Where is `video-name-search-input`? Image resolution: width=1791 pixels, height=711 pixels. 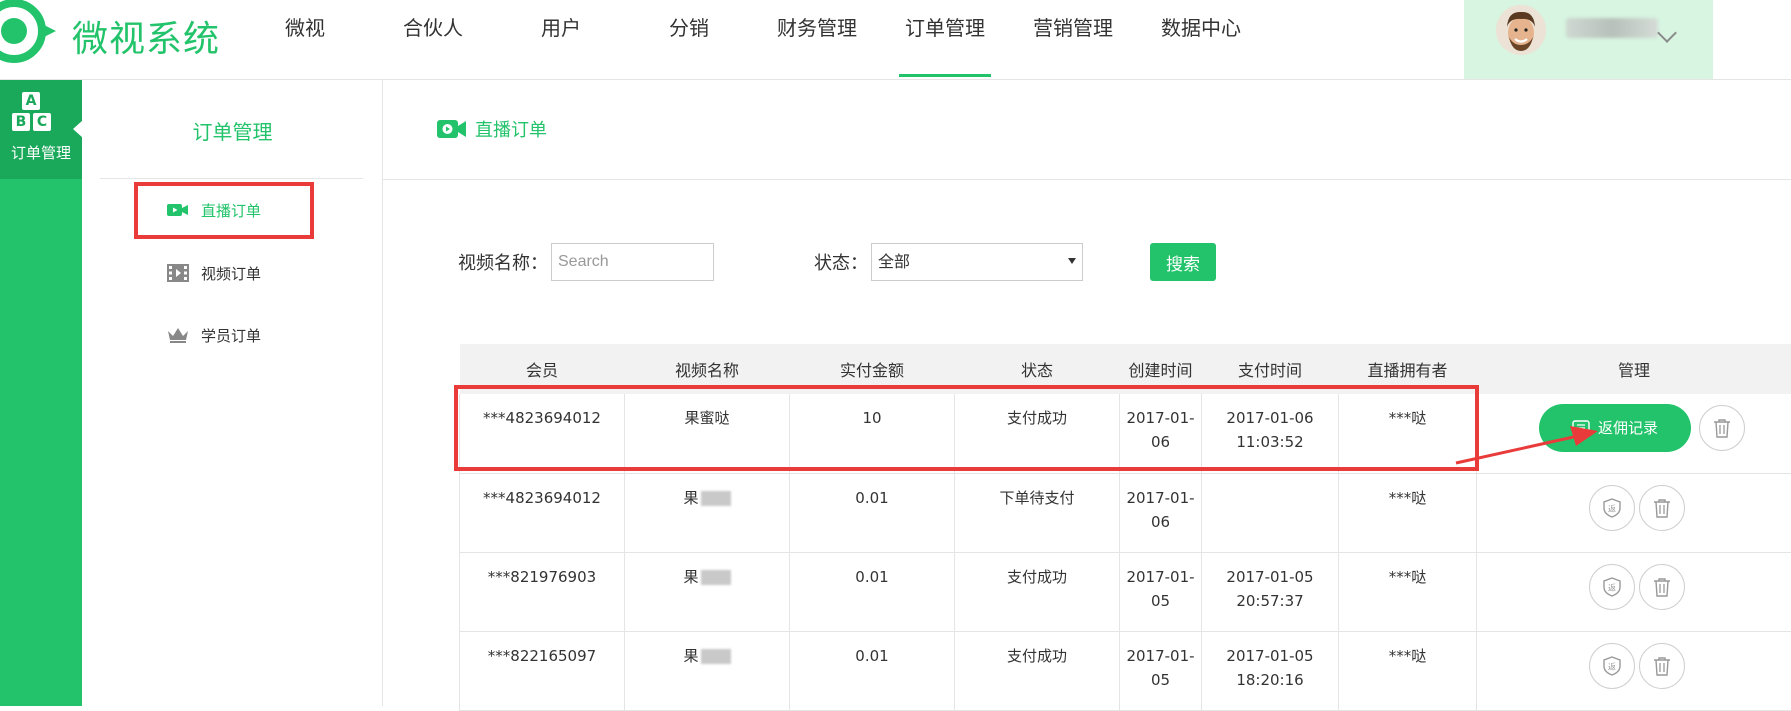
video-name-search-input is located at coordinates (632, 262).